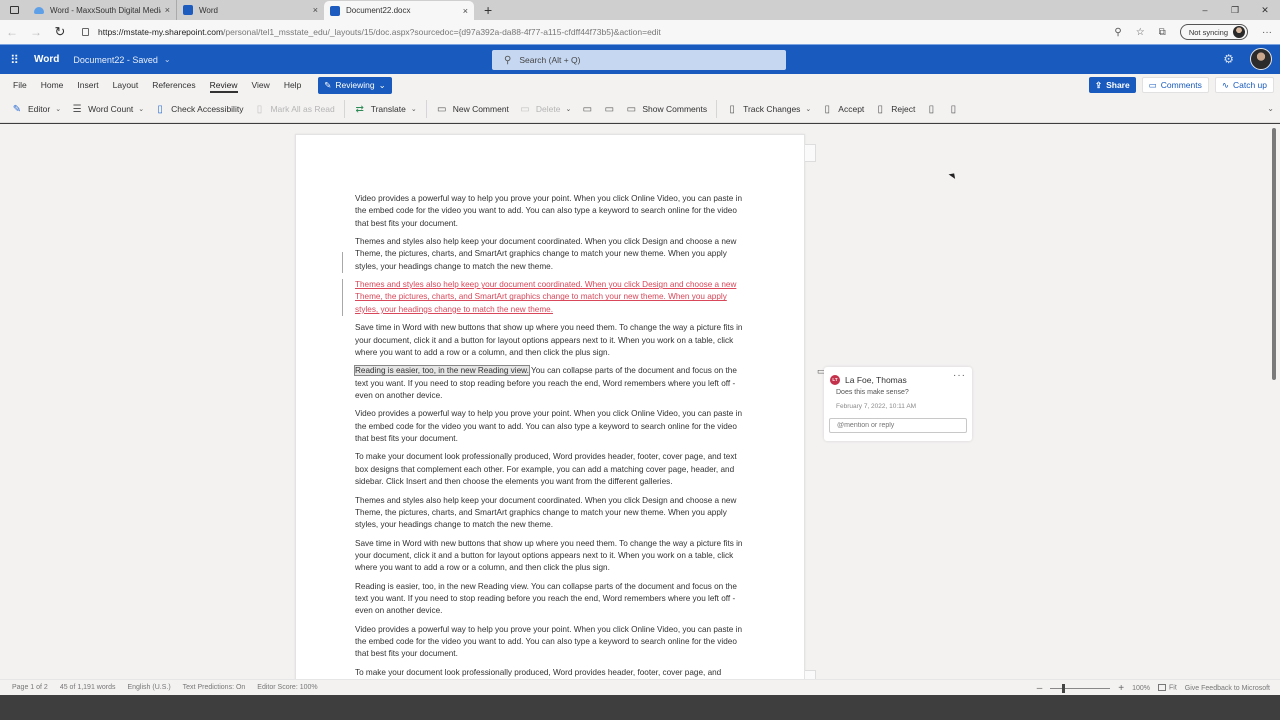 This screenshot has width=1280, height=720. What do you see at coordinates (148, 687) in the screenshot?
I see `language: English (U.S.)` at bounding box center [148, 687].